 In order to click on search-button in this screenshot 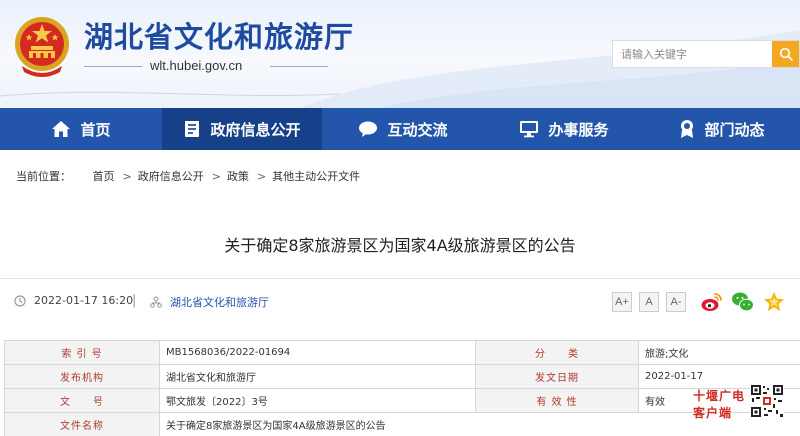, I will do `click(785, 54)`.